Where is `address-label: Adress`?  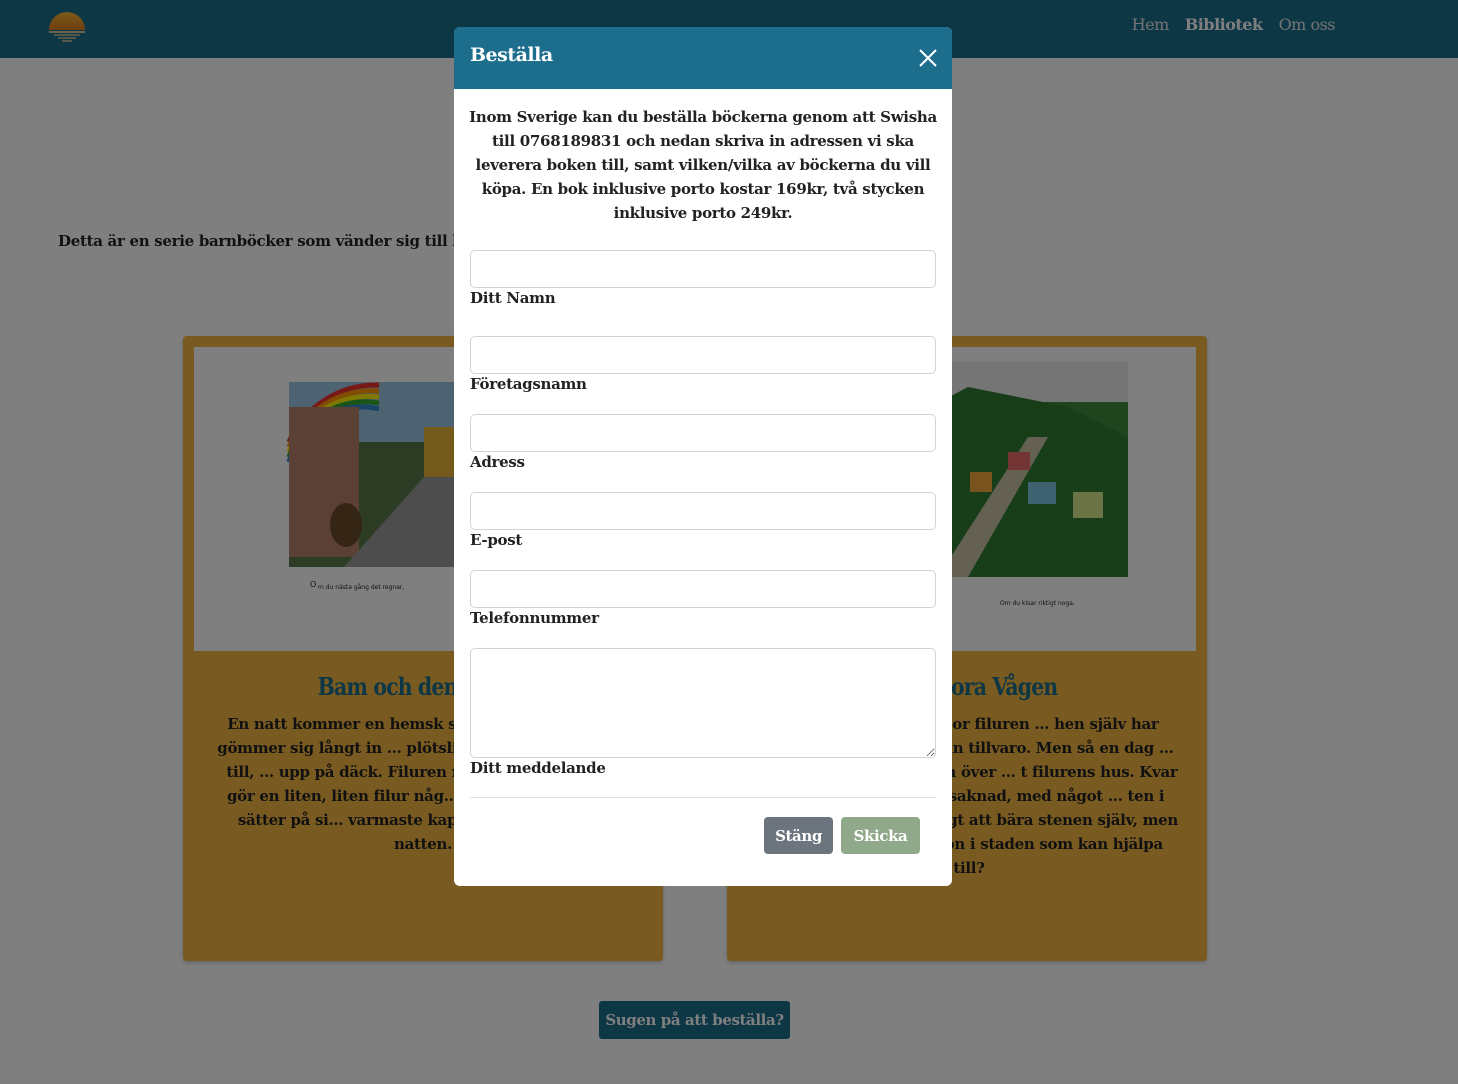
address-label: Adress is located at coordinates (497, 462).